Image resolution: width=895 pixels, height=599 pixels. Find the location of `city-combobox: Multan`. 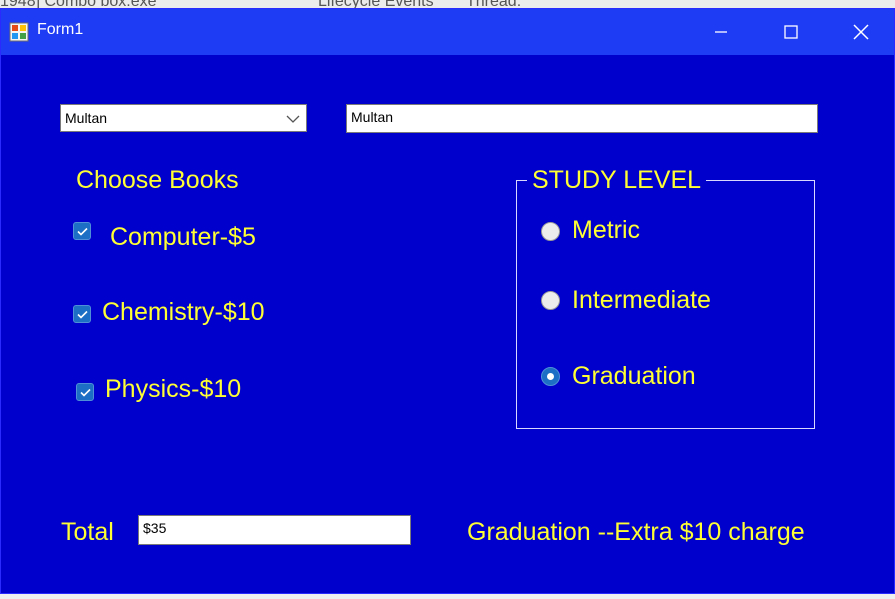

city-combobox: Multan is located at coordinates (183, 118).